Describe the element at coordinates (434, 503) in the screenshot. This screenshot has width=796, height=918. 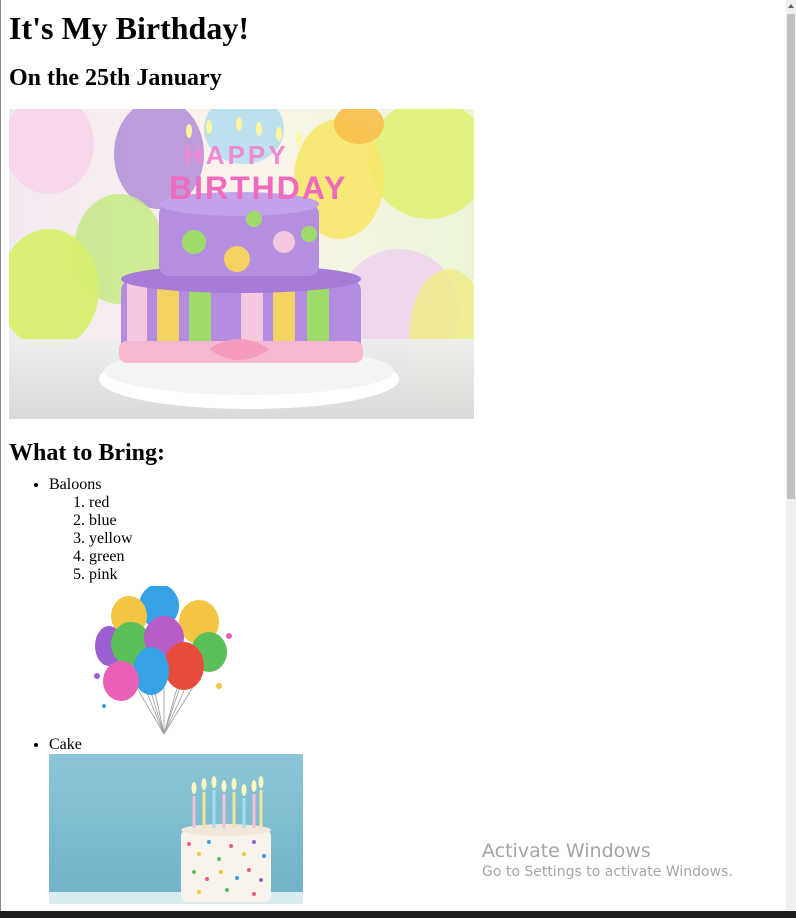
I see `color-item: red` at that location.